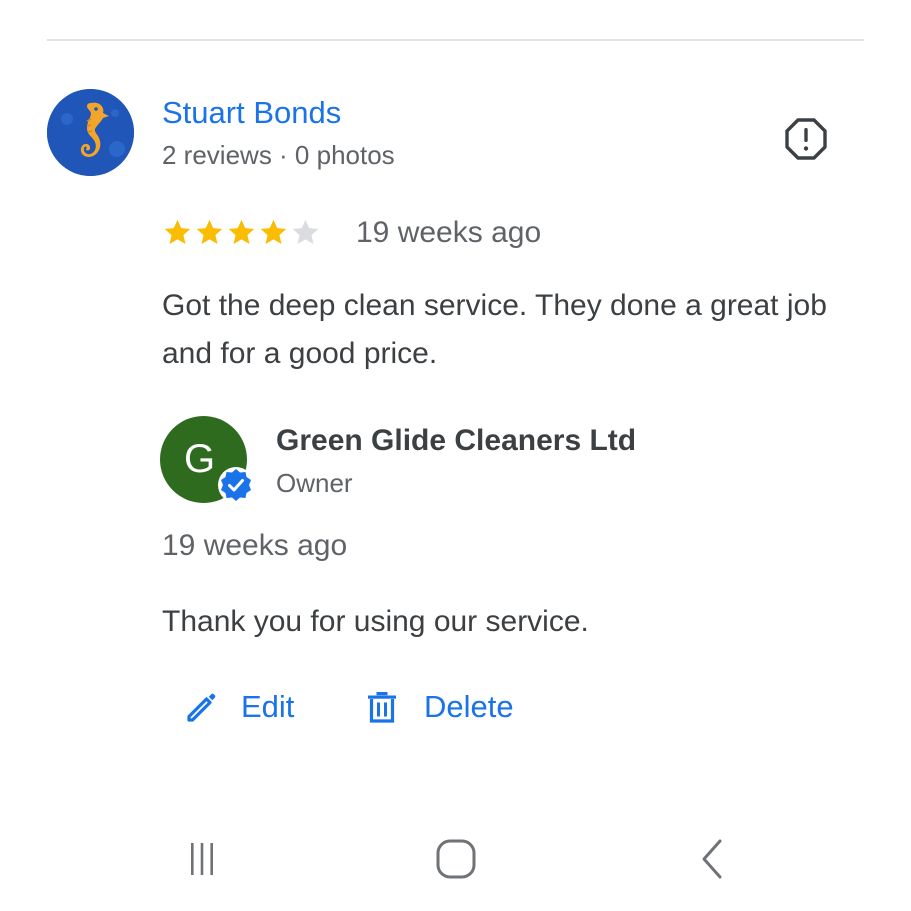 This screenshot has width=911, height=911. I want to click on reviewer-meta: 2 reviews · 0 photos, so click(278, 155).